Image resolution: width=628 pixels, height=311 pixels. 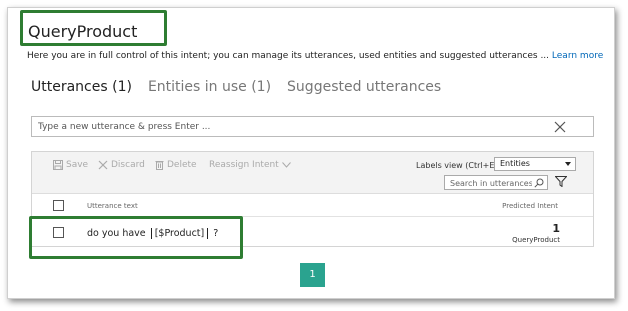 I want to click on delete-button: Delete, so click(x=176, y=165).